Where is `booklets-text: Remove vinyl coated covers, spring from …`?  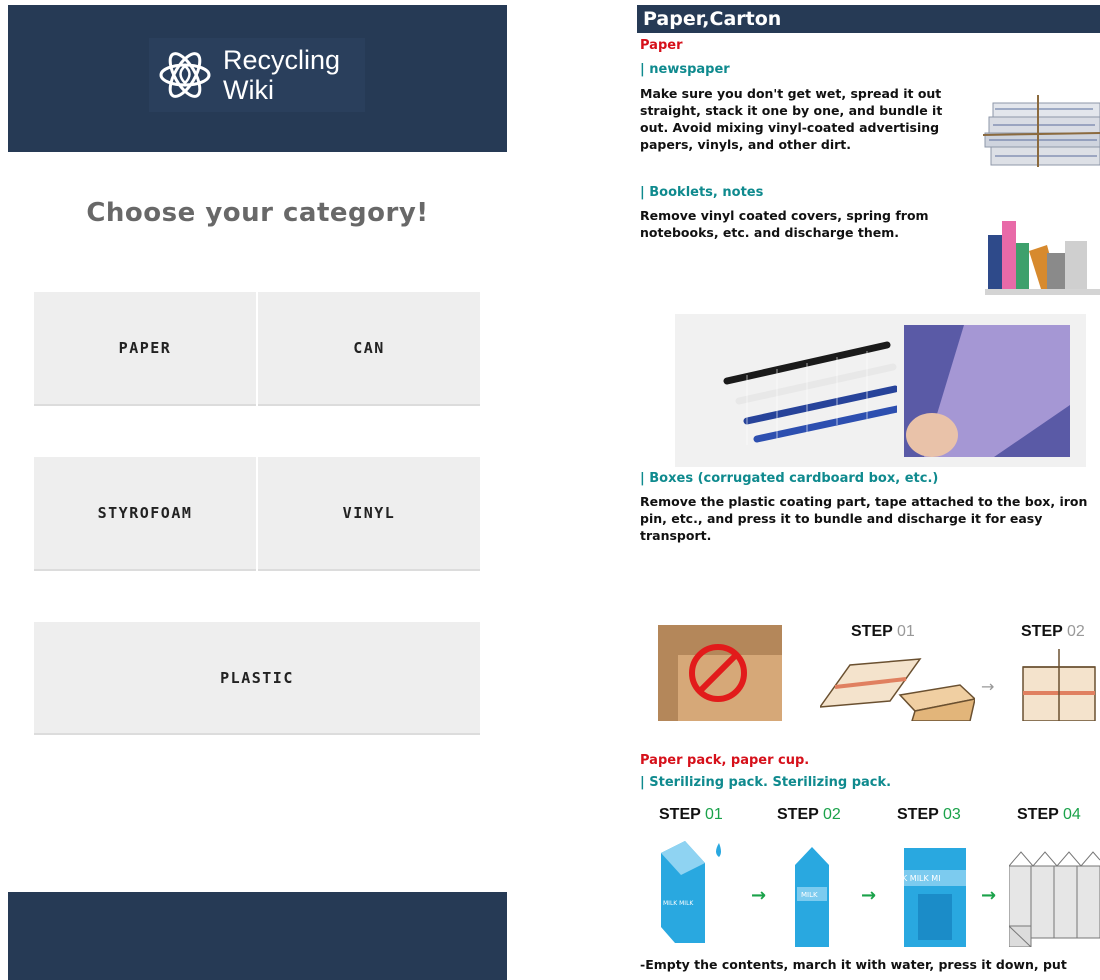 booklets-text: Remove vinyl coated covers, spring from … is located at coordinates (784, 224).